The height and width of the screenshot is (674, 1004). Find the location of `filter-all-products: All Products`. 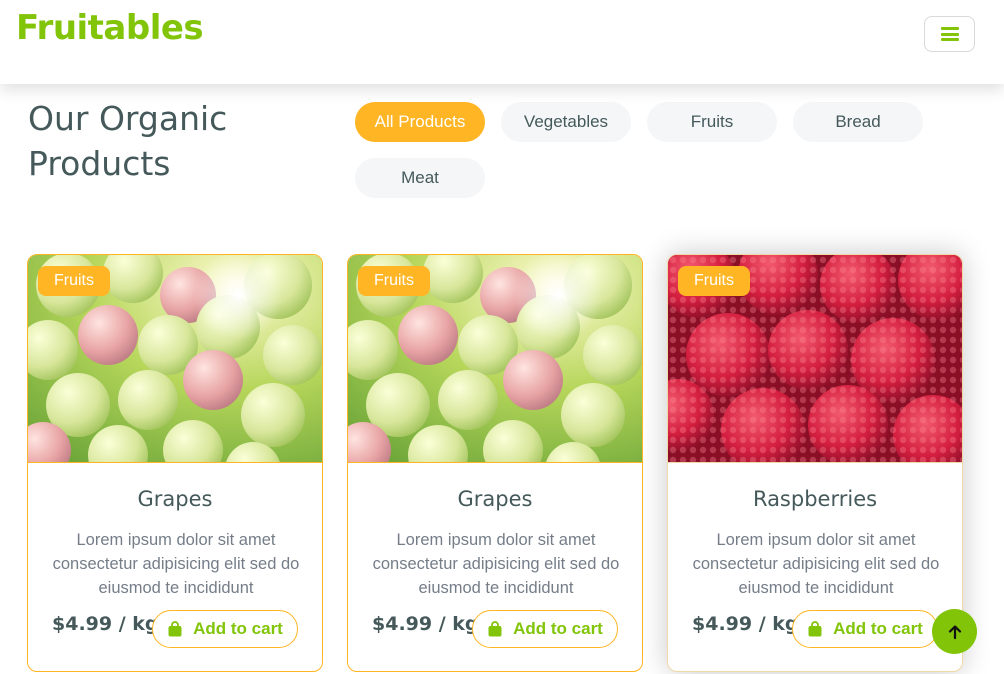

filter-all-products: All Products is located at coordinates (420, 122).